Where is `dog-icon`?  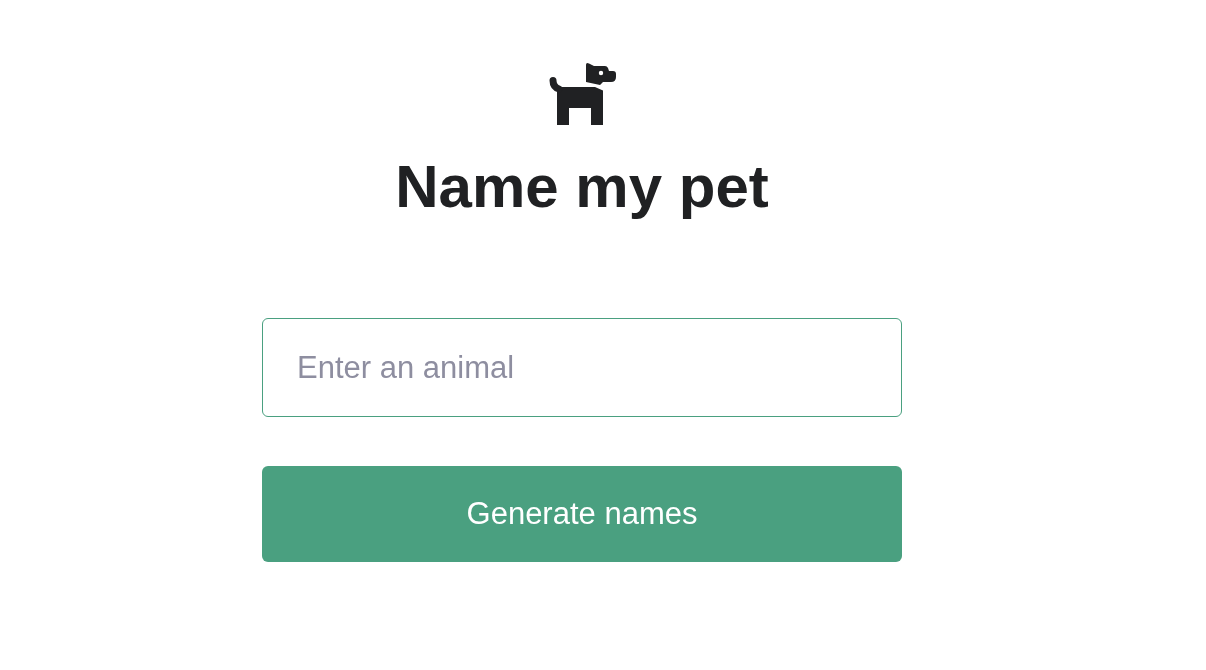 dog-icon is located at coordinates (582, 94).